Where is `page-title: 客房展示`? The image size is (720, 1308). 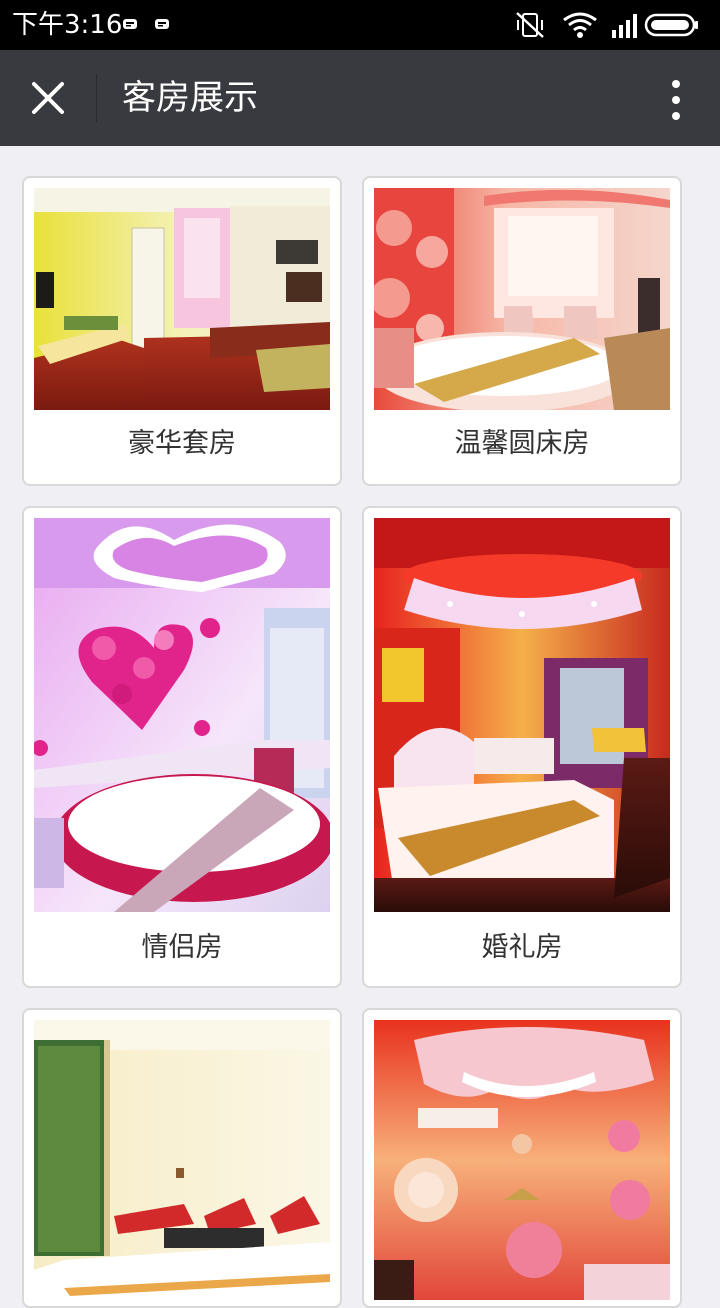
page-title: 客房展示 is located at coordinates (190, 98).